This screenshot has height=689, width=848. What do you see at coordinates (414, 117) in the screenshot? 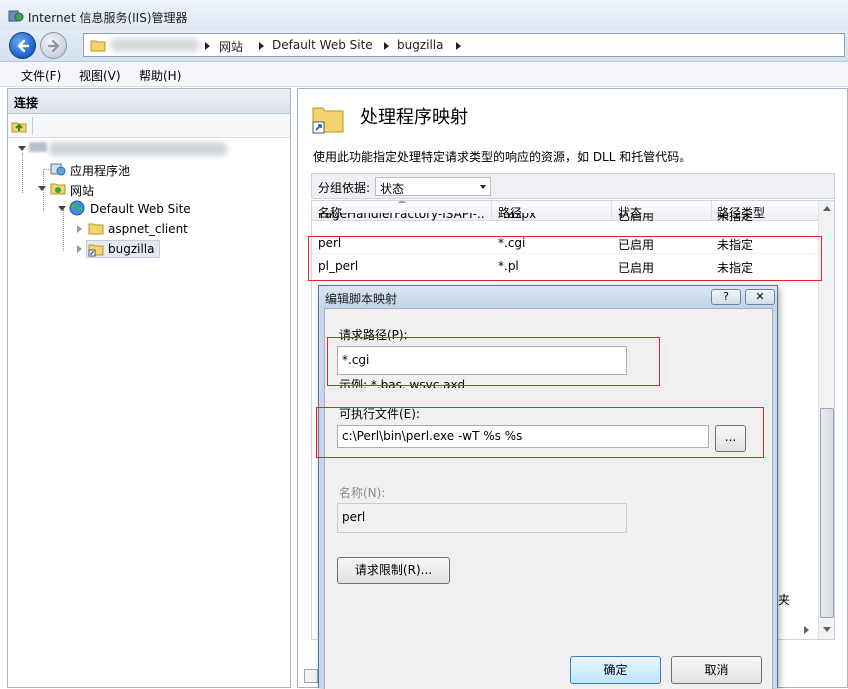
I see `feature-title: 处理程序映射` at bounding box center [414, 117].